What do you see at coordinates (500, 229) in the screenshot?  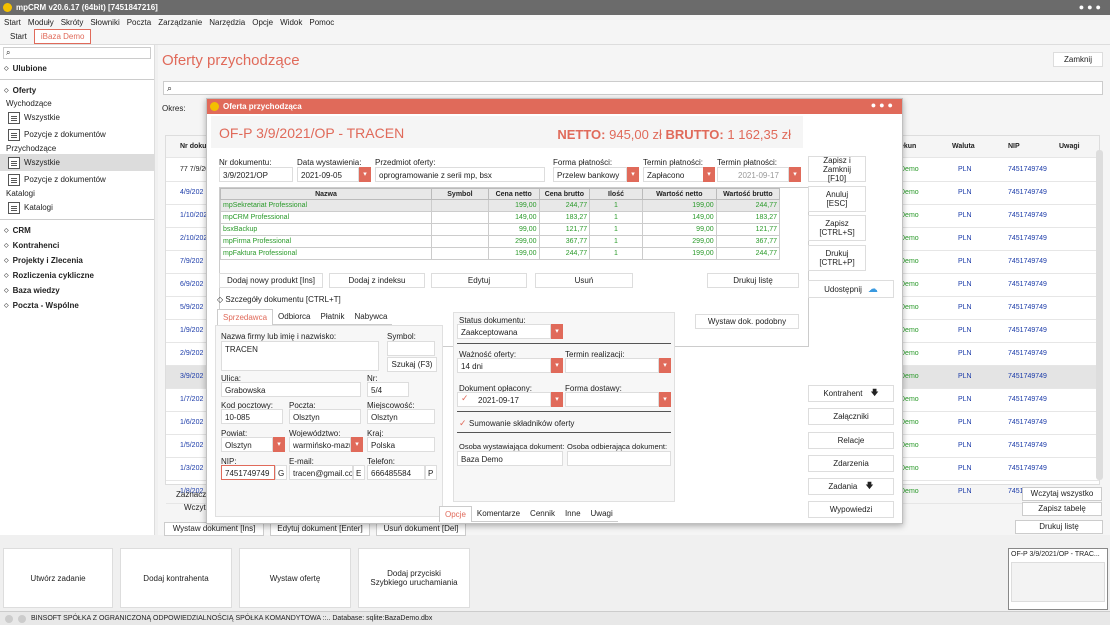 I see `product-row: bsxBackup 99,00 121,77 1 99,00 121,77` at bounding box center [500, 229].